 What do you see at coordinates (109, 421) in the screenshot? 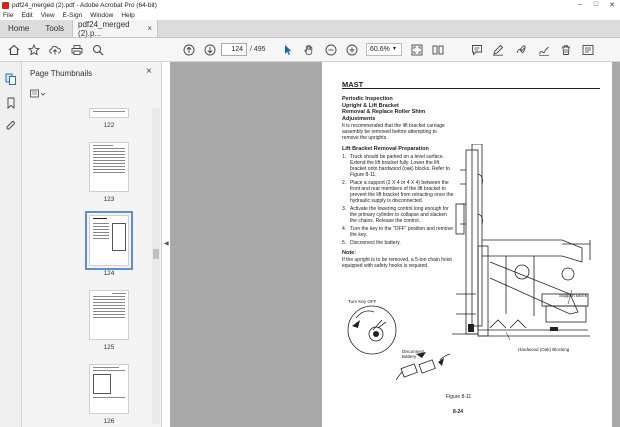
I see `thumbnail-label: 126` at bounding box center [109, 421].